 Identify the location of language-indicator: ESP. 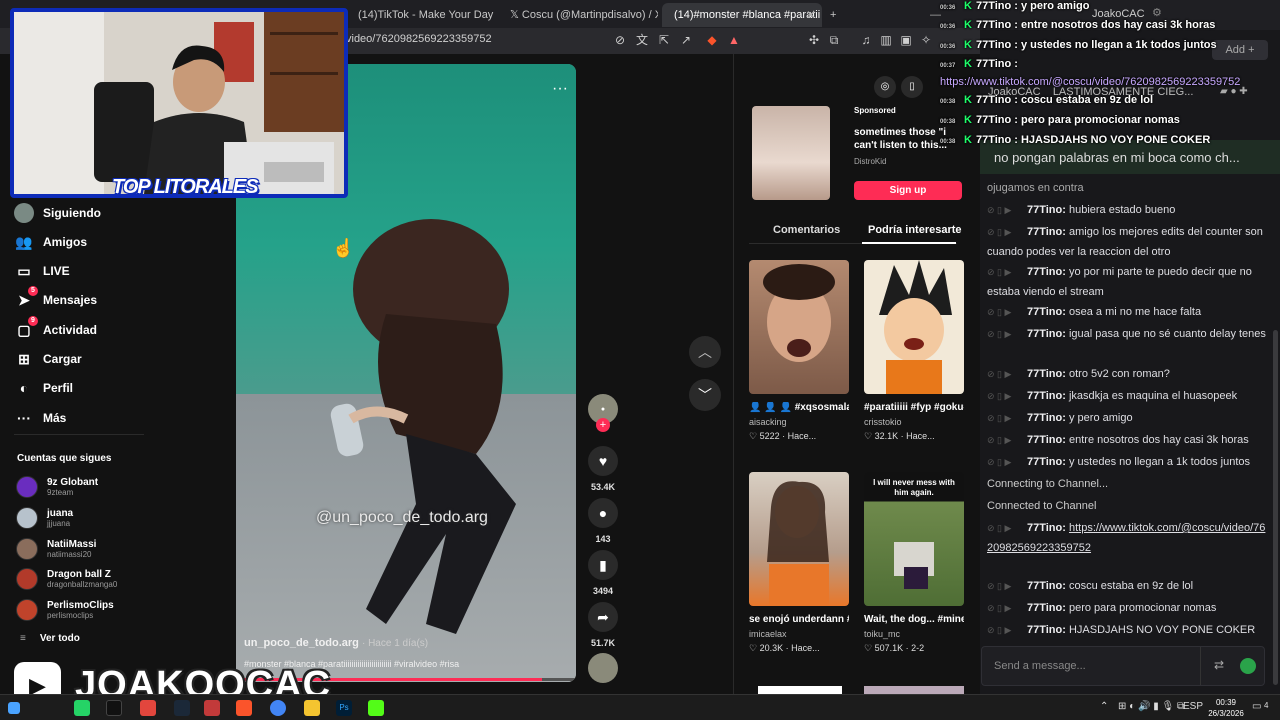
(1193, 706).